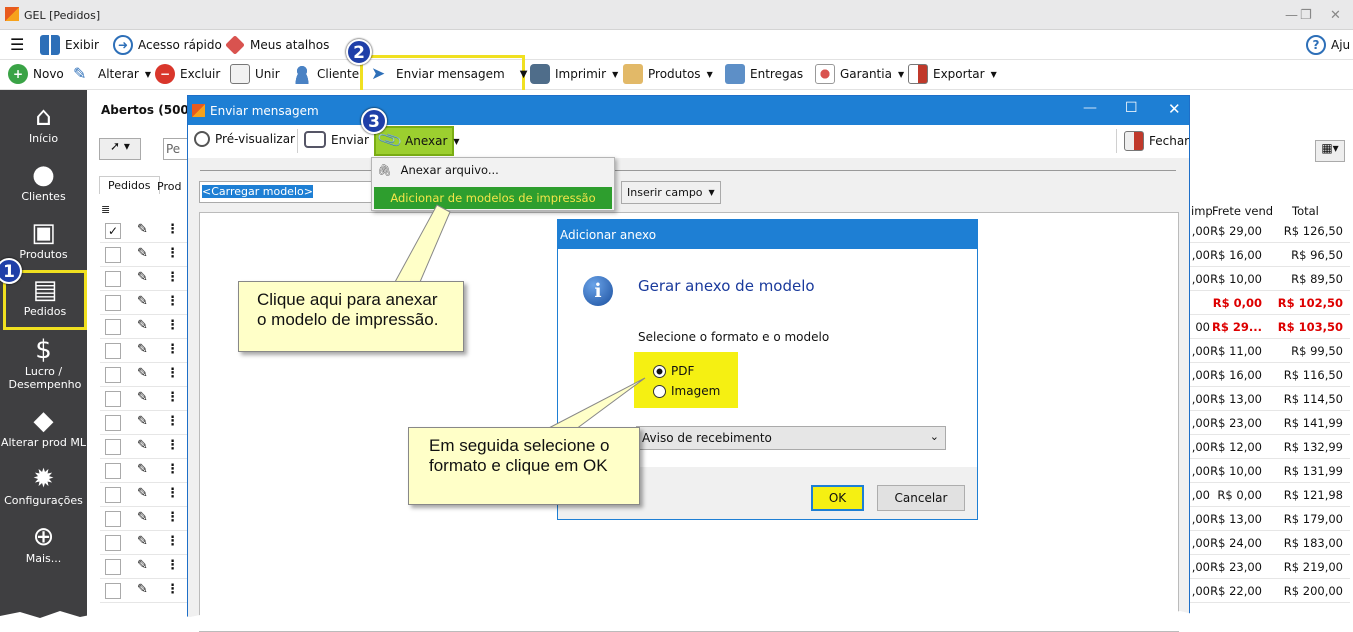  I want to click on torn-edge, so click(676, 621).